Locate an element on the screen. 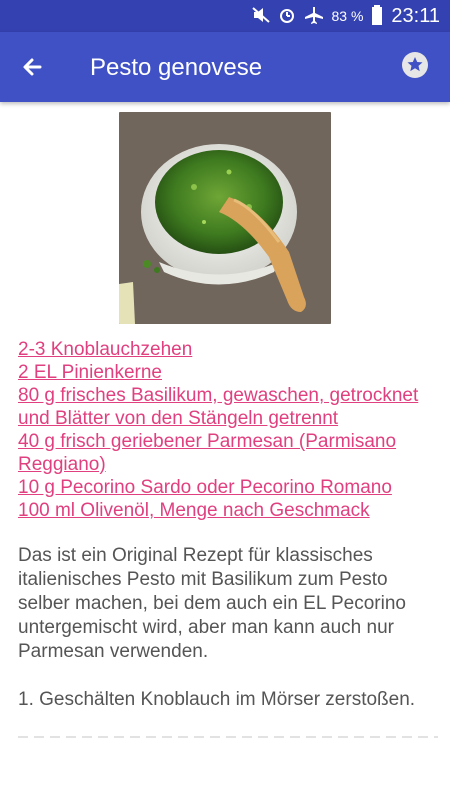 Image resolution: width=450 pixels, height=800 pixels. app-bar: Pesto genovese is located at coordinates (225, 67).